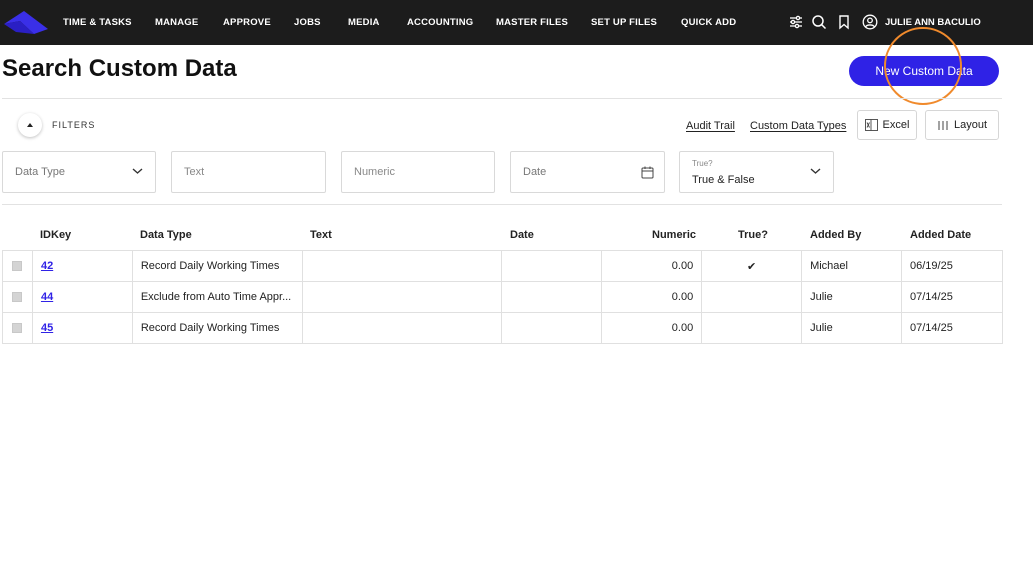  Describe the element at coordinates (82, 266) in the screenshot. I see `idkey-cell: 42` at that location.